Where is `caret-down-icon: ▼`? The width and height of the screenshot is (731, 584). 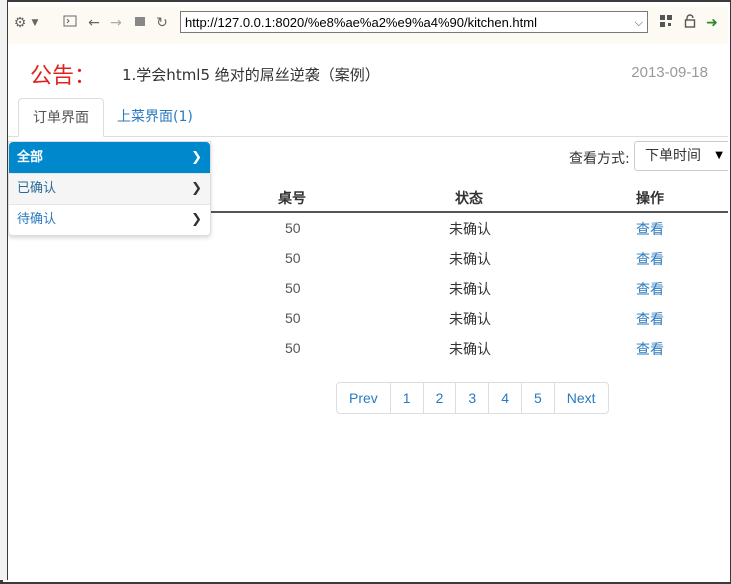 caret-down-icon: ▼ is located at coordinates (719, 155).